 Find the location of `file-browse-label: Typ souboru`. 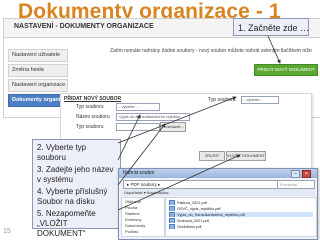

file-browse-label: Typ souboru is located at coordinates (90, 127).